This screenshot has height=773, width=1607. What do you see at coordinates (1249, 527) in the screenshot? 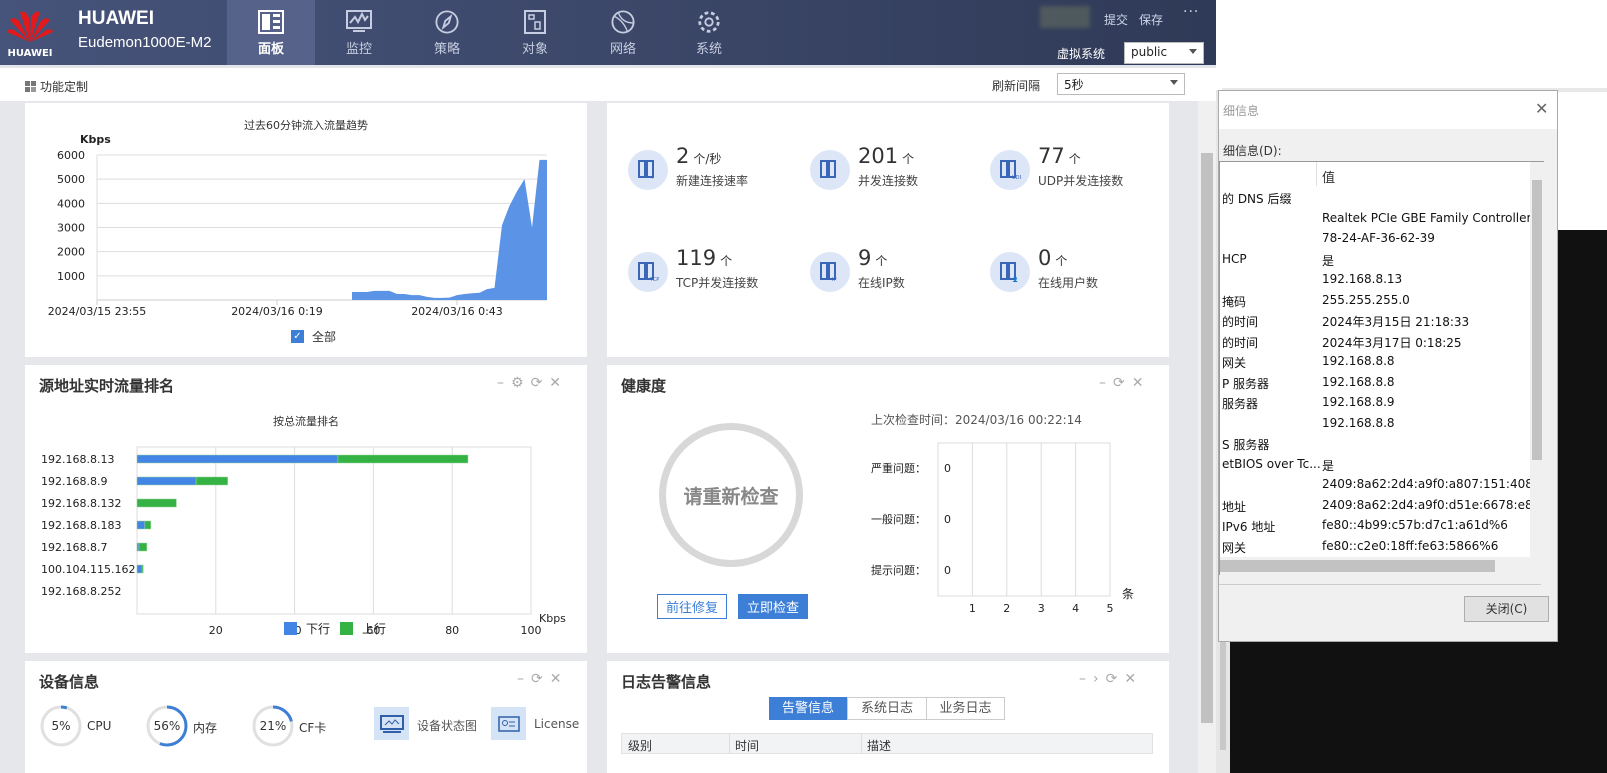
I see `property-name: IPv6 地址` at bounding box center [1249, 527].